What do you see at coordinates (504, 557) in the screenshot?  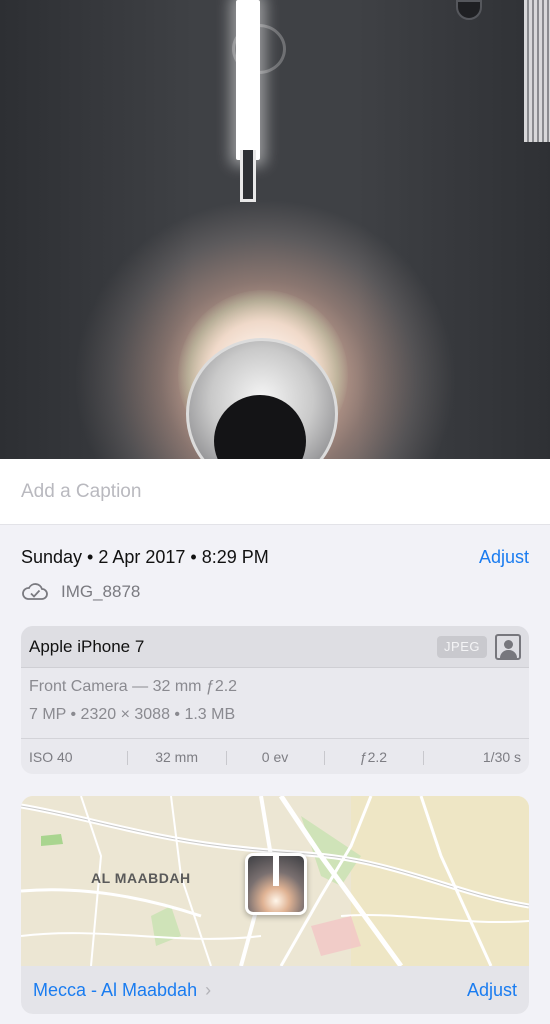 I see `adjust-date-button: Adjust` at bounding box center [504, 557].